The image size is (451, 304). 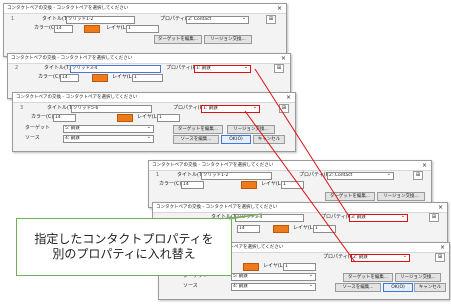 What do you see at coordinates (22, 108) in the screenshot?
I see `id-label: 3` at bounding box center [22, 108].